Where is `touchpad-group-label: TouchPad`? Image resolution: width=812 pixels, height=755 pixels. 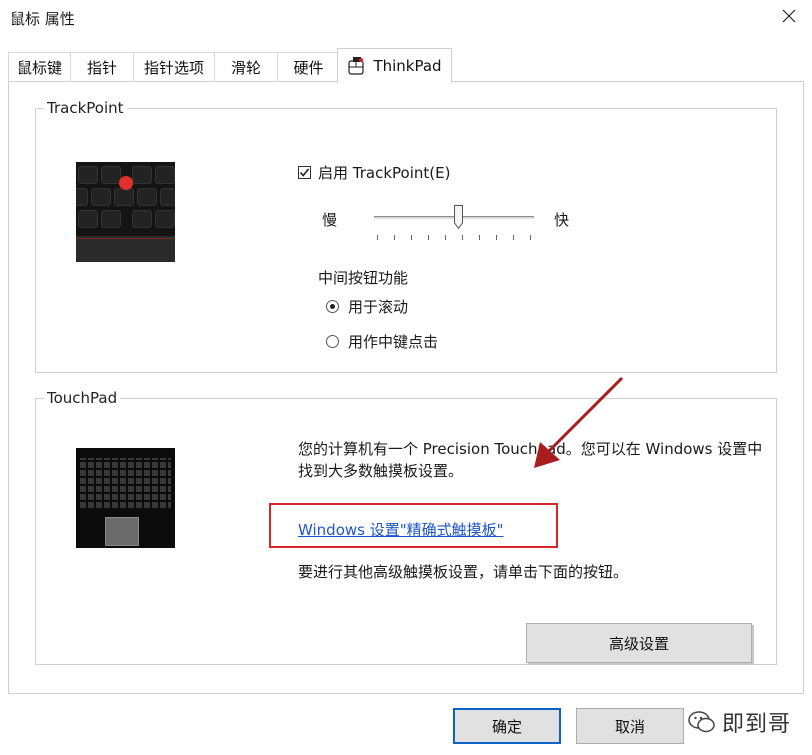 touchpad-group-label: TouchPad is located at coordinates (82, 398).